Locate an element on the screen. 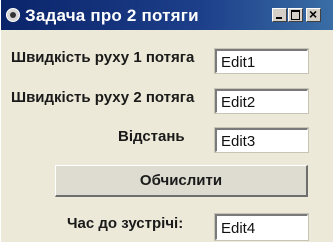 Image resolution: width=333 pixels, height=242 pixels. speed1-input is located at coordinates (261, 61).